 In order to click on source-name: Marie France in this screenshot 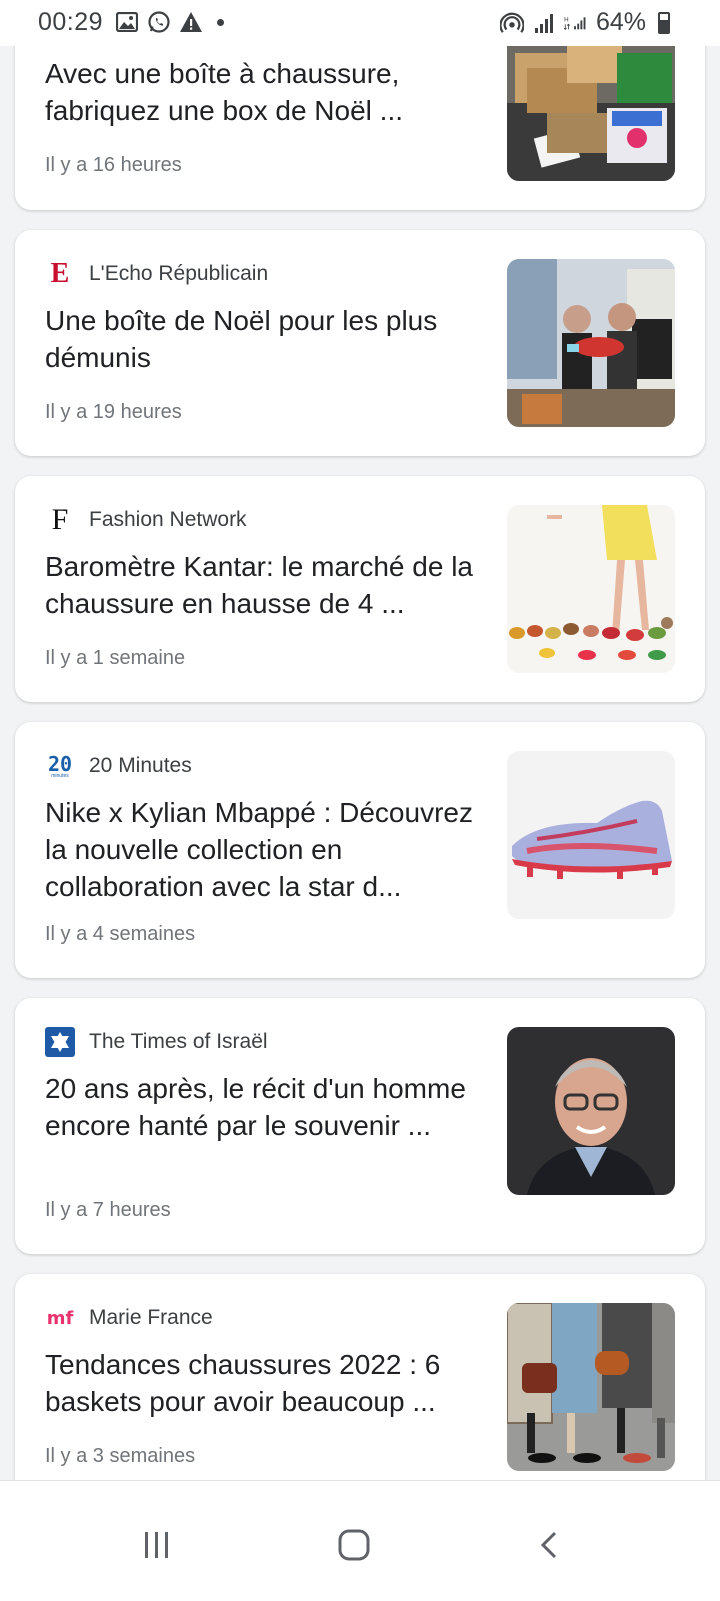, I will do `click(151, 1317)`.